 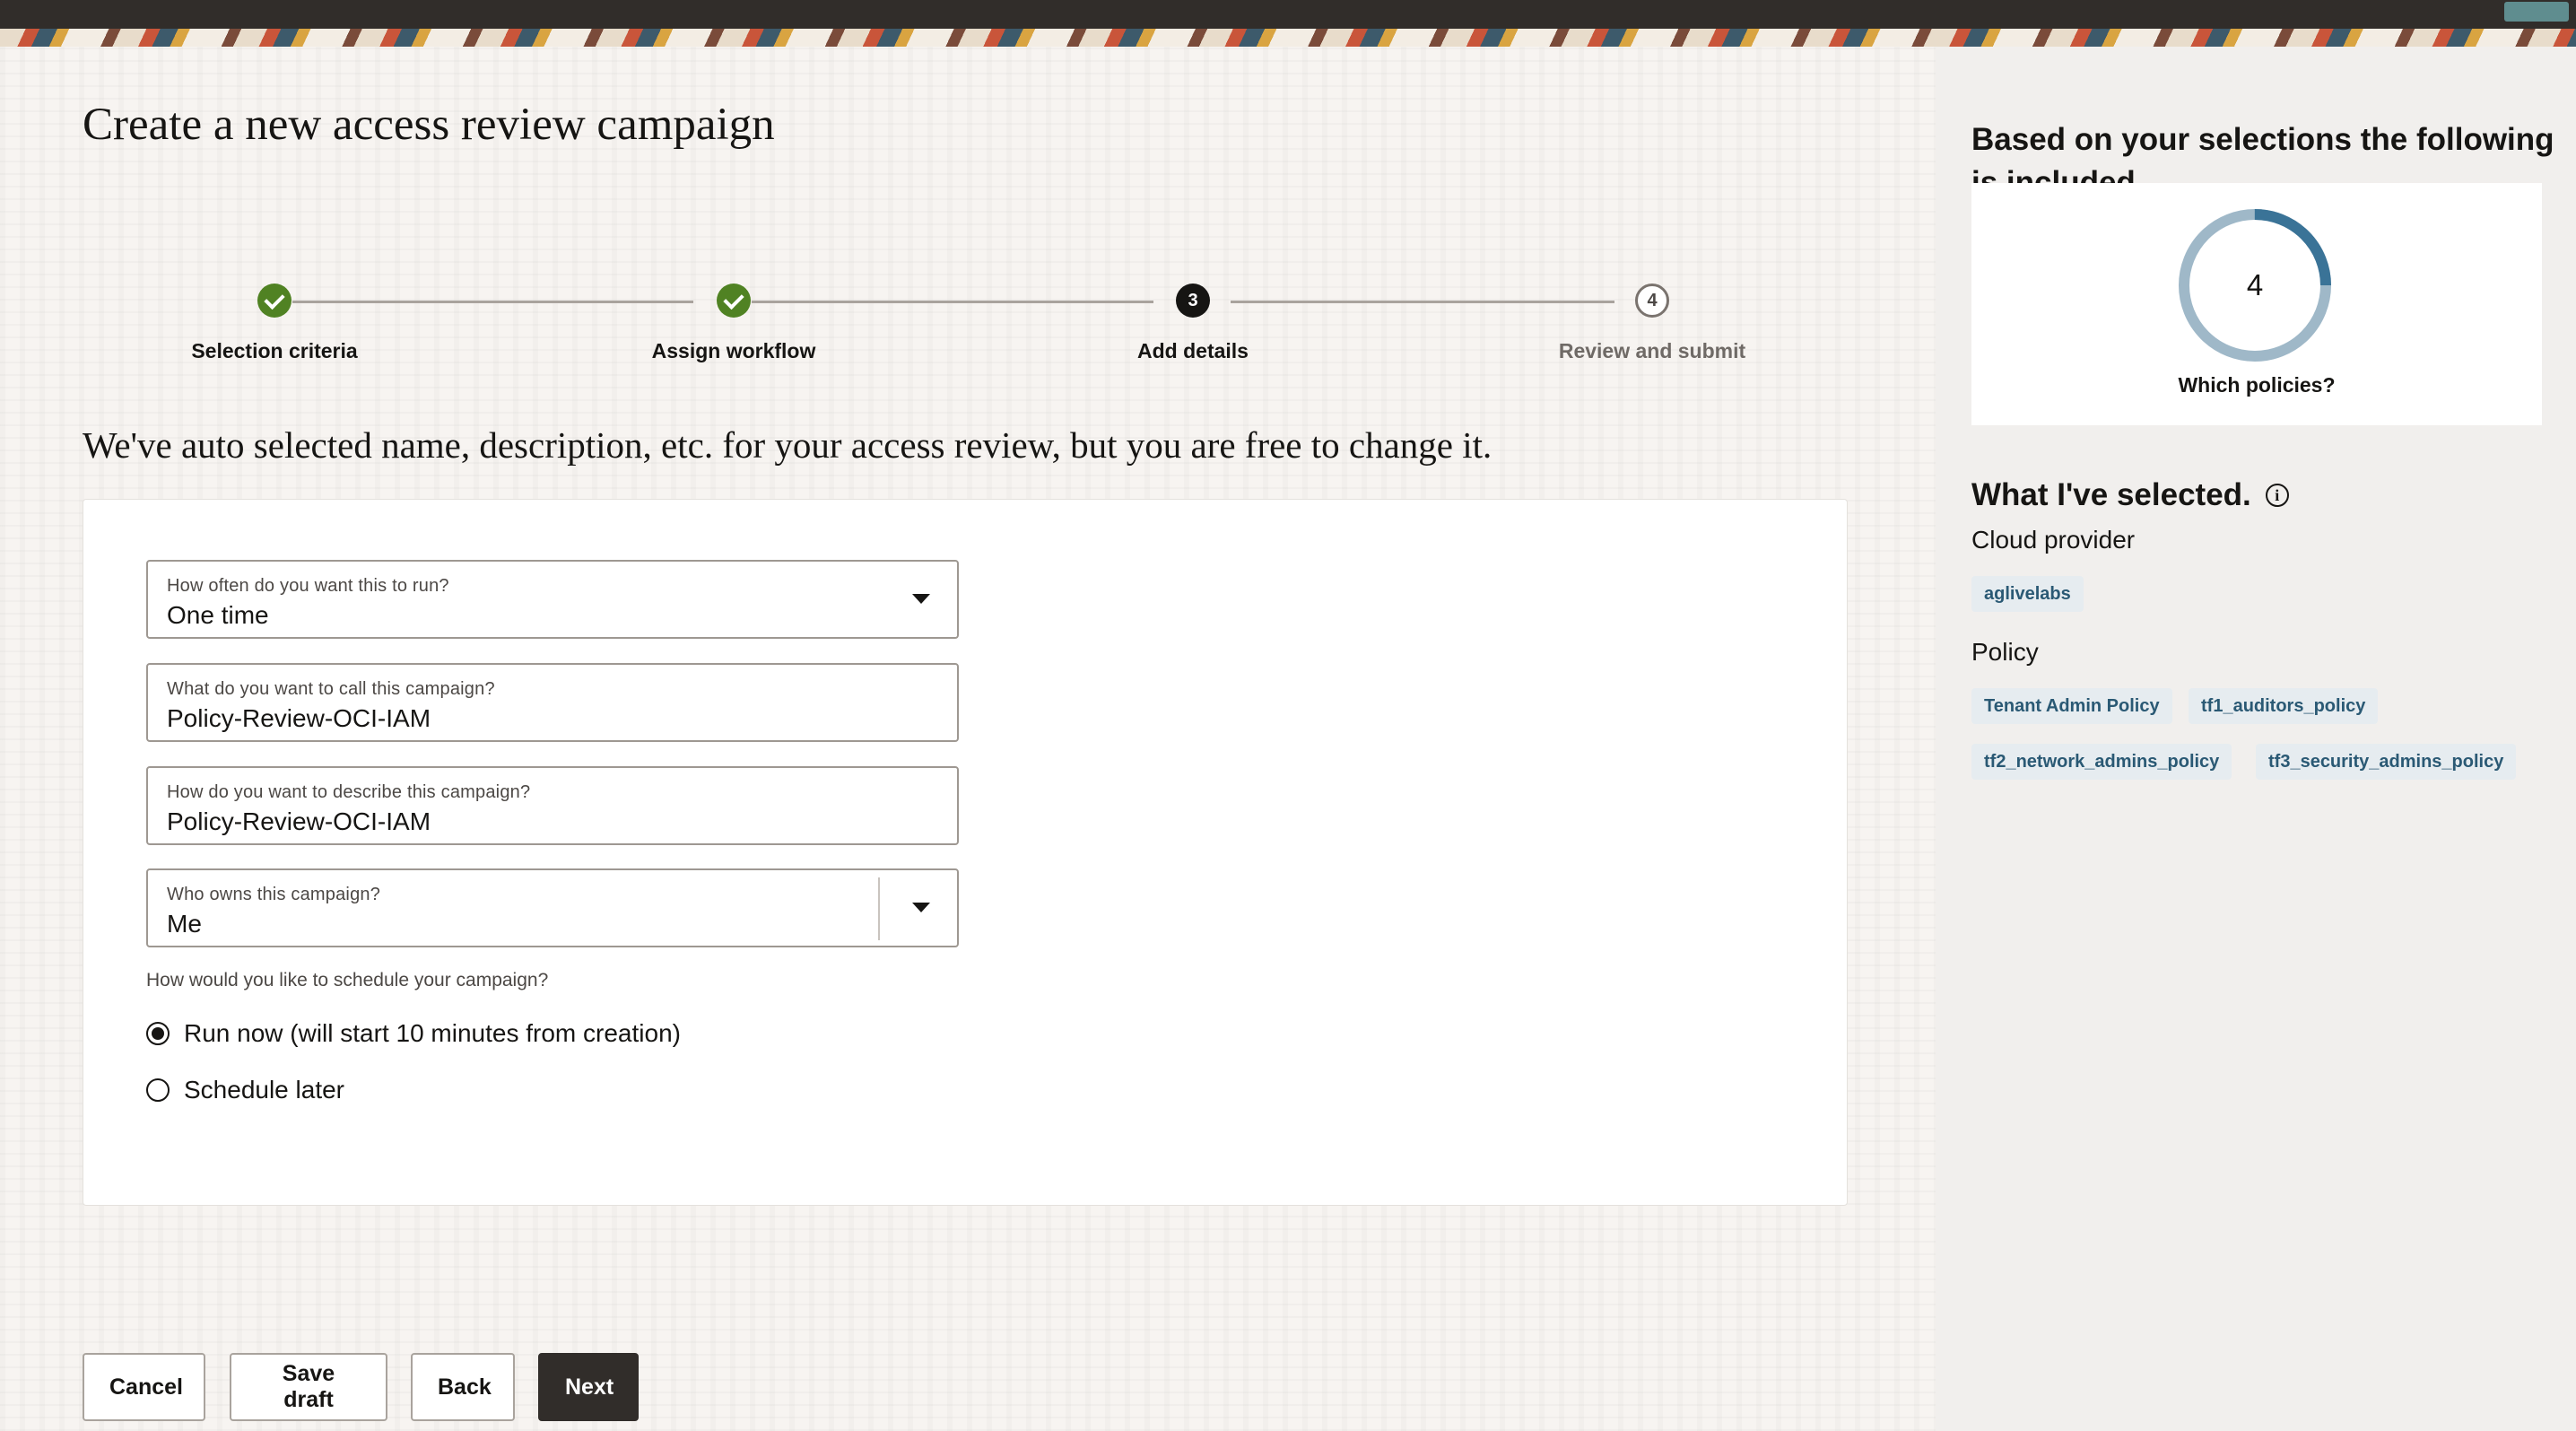 What do you see at coordinates (2027, 594) in the screenshot?
I see `cloud-provider-chip: aglivelabs` at bounding box center [2027, 594].